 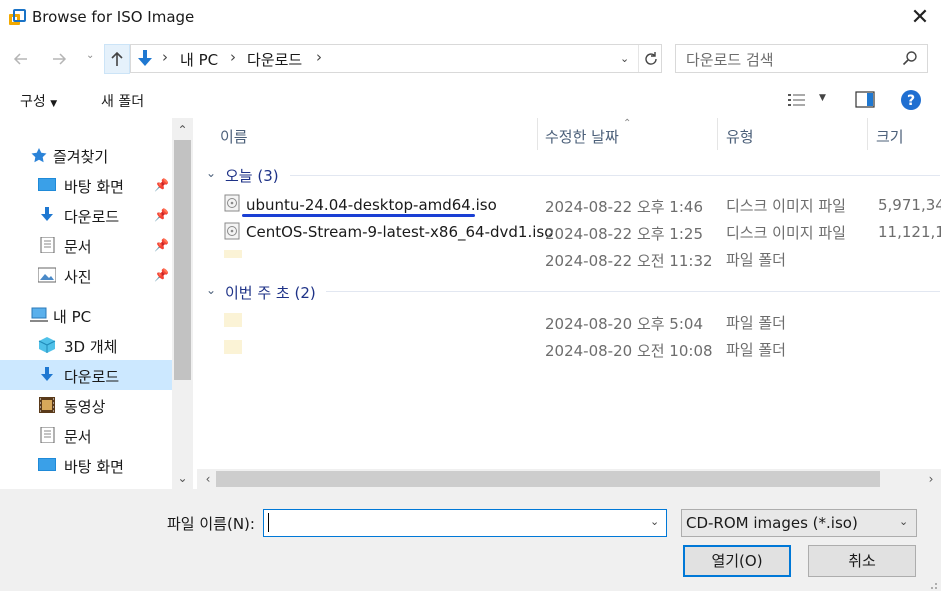 I want to click on file-name: CentOS-Stream-9-latest-x86_64-dvd1.iso, so click(x=399, y=232).